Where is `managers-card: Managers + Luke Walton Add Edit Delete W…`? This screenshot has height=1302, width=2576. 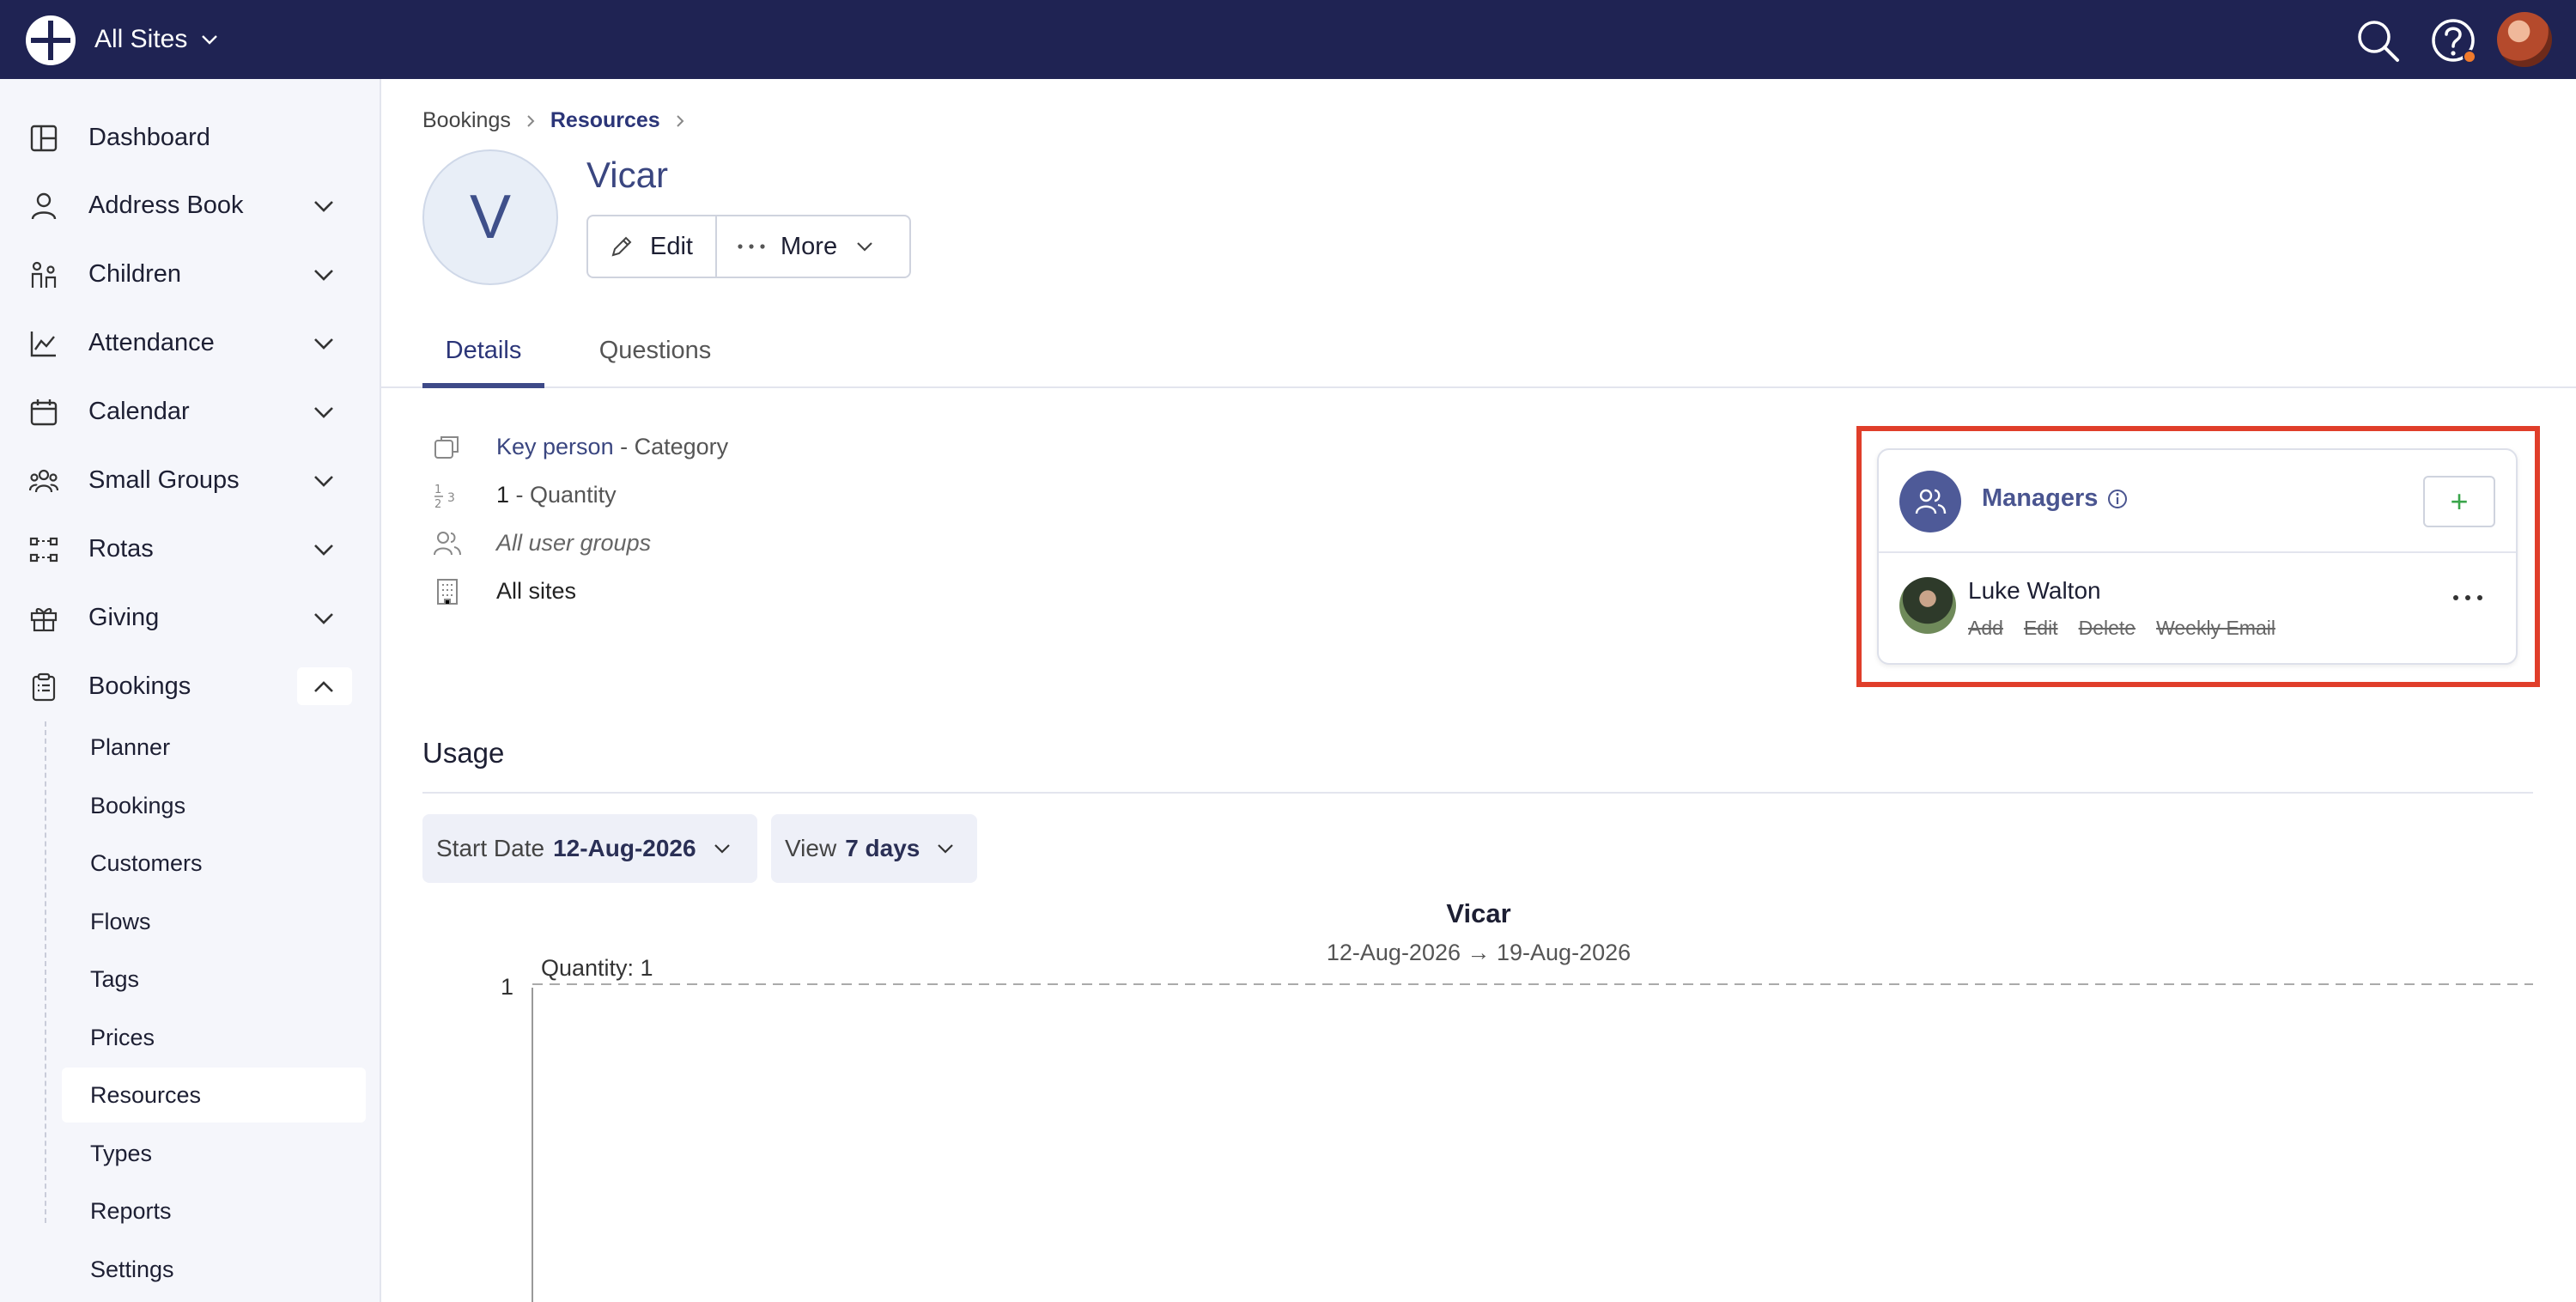 managers-card: Managers + Luke Walton Add Edit Delete W… is located at coordinates (2197, 556).